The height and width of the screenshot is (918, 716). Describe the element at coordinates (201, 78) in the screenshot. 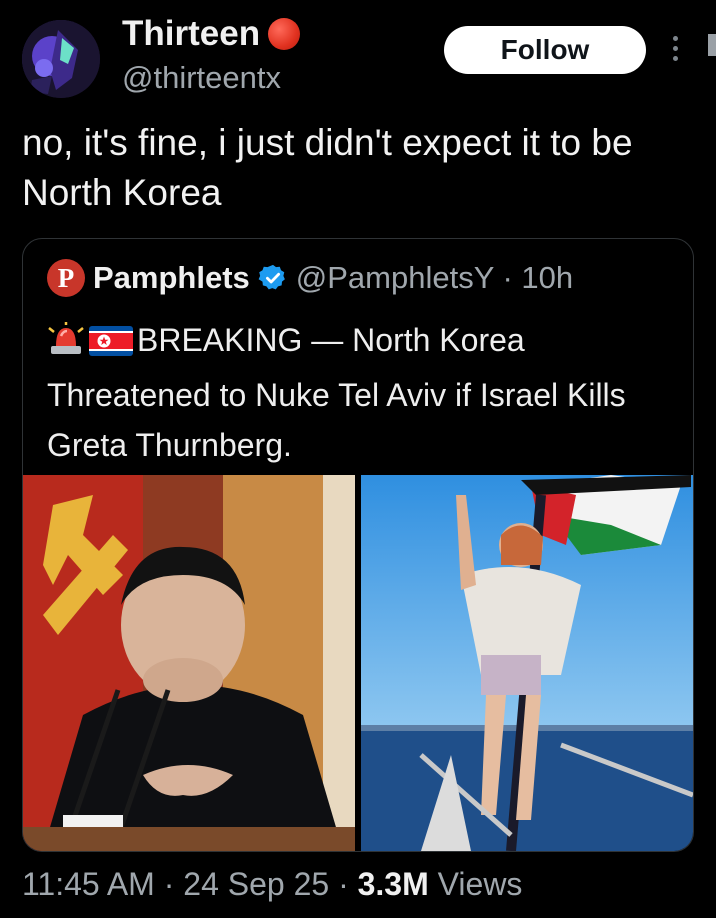

I see `author-handle: @thirteentx` at that location.